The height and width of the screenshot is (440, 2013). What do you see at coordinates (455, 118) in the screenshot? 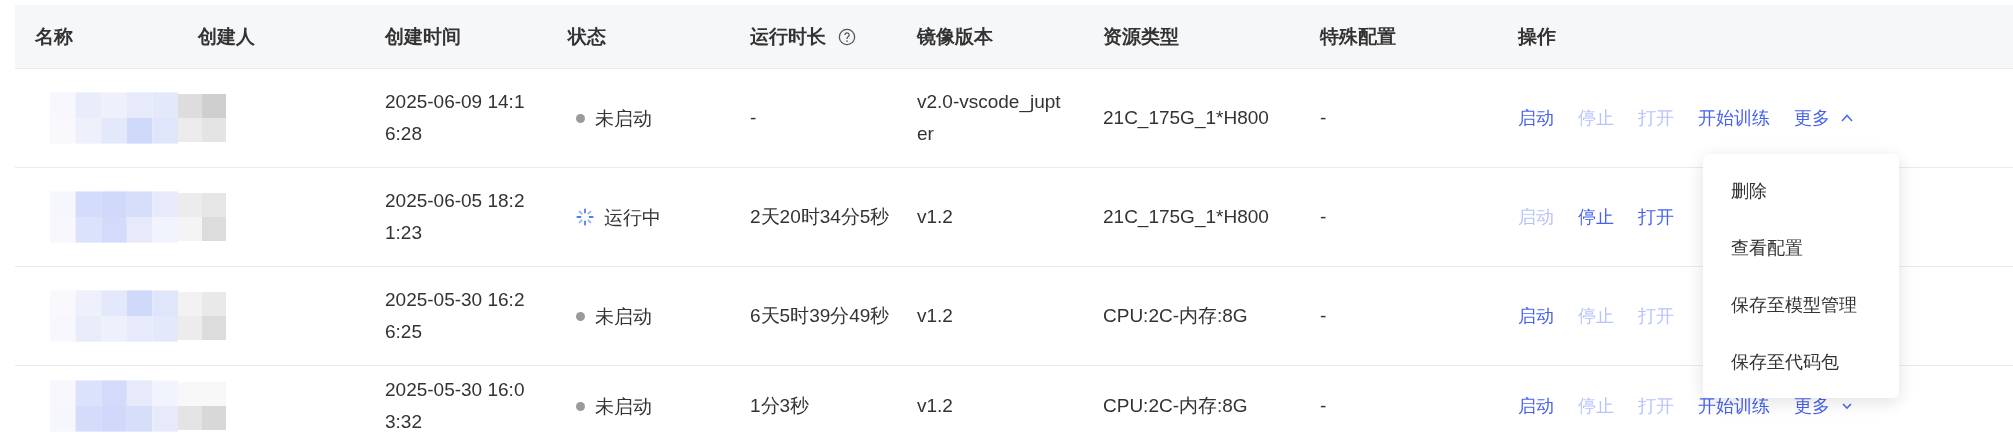
I see `created-time: 2025-06-09 14:16:28` at bounding box center [455, 118].